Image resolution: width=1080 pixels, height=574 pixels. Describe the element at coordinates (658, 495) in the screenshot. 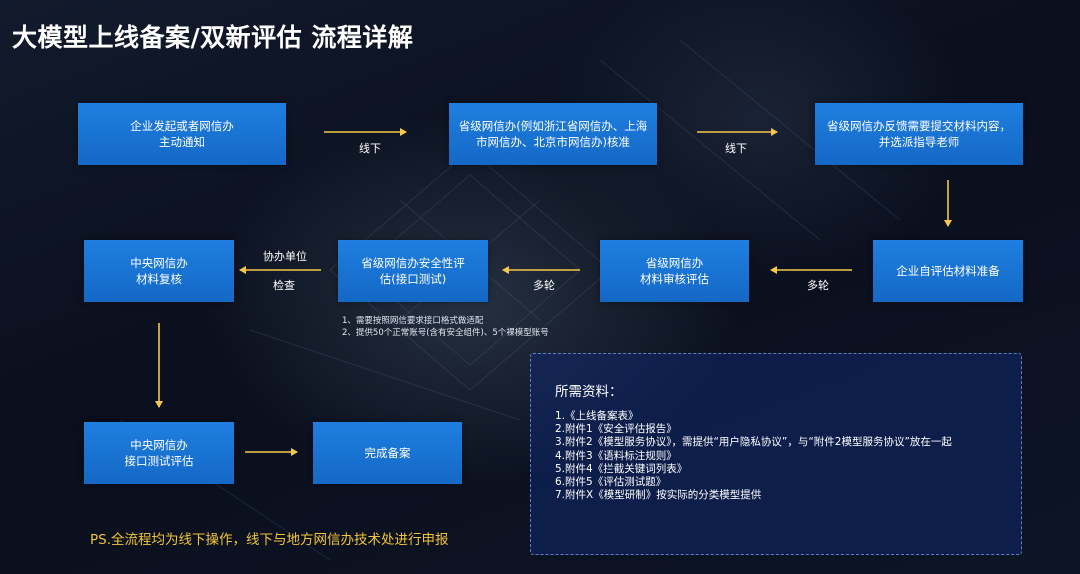

I see `material-item: 7.附件X《模型研制》按实际的分类模型提供` at that location.